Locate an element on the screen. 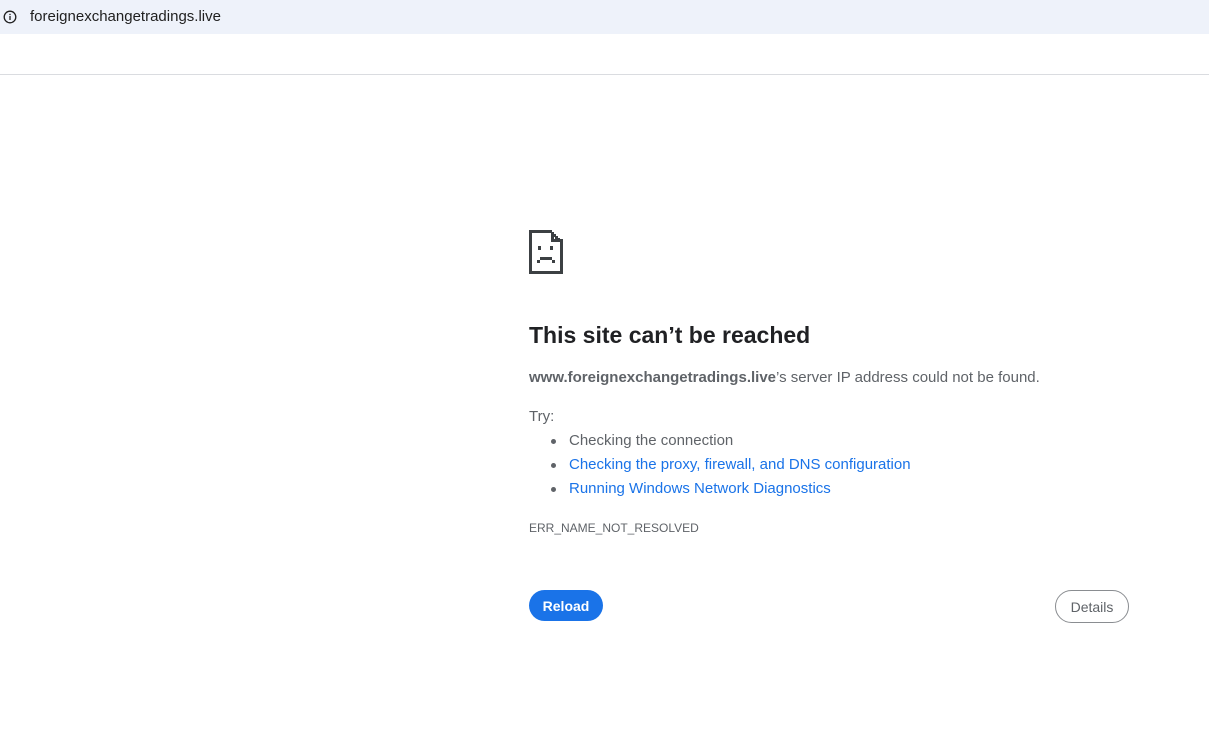 This screenshot has width=1209, height=750. sad-page-icon is located at coordinates (546, 252).